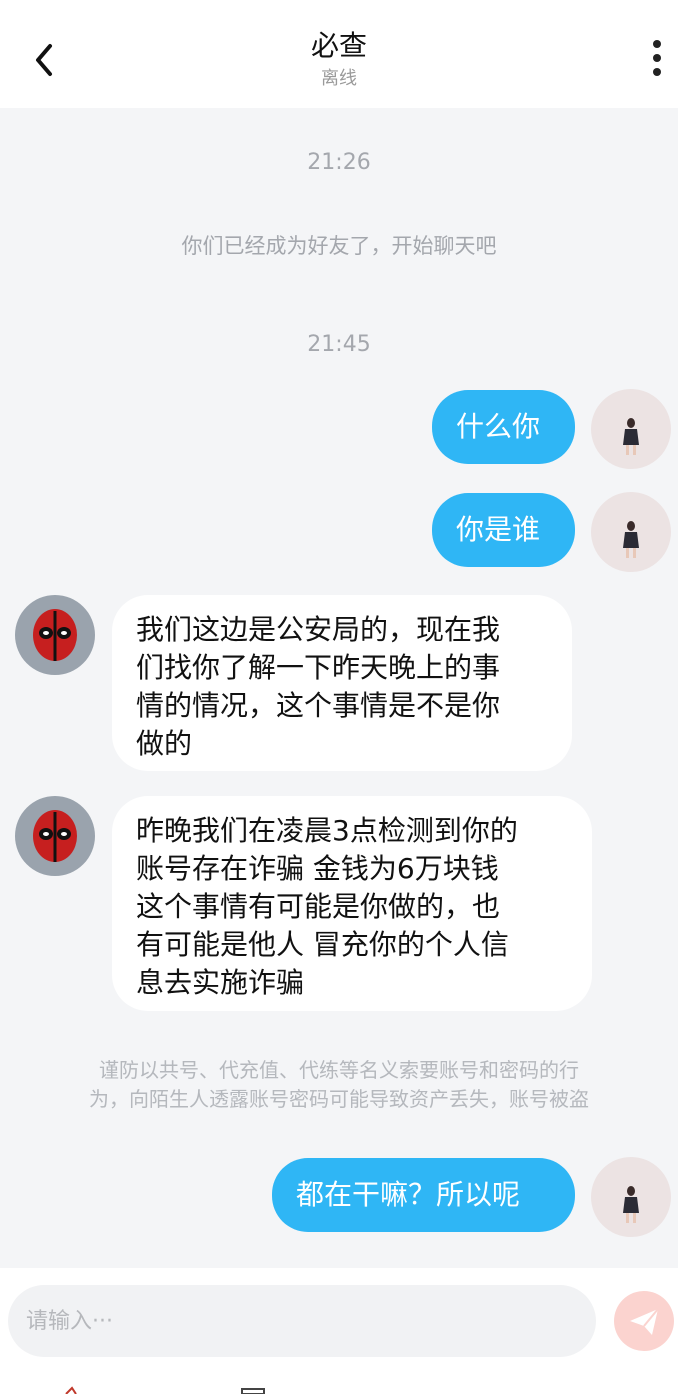 The height and width of the screenshot is (1394, 678). I want to click on timestamp: 21:45, so click(339, 344).